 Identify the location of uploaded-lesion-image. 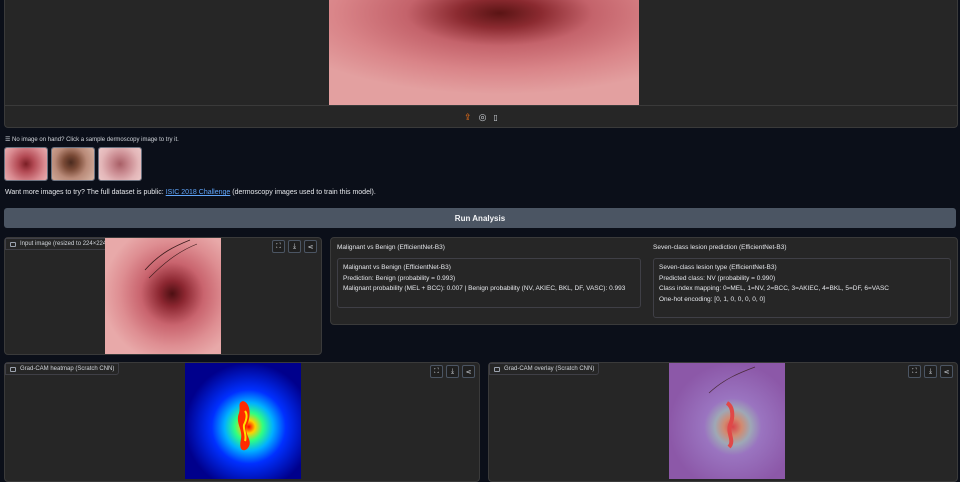
(484, 52).